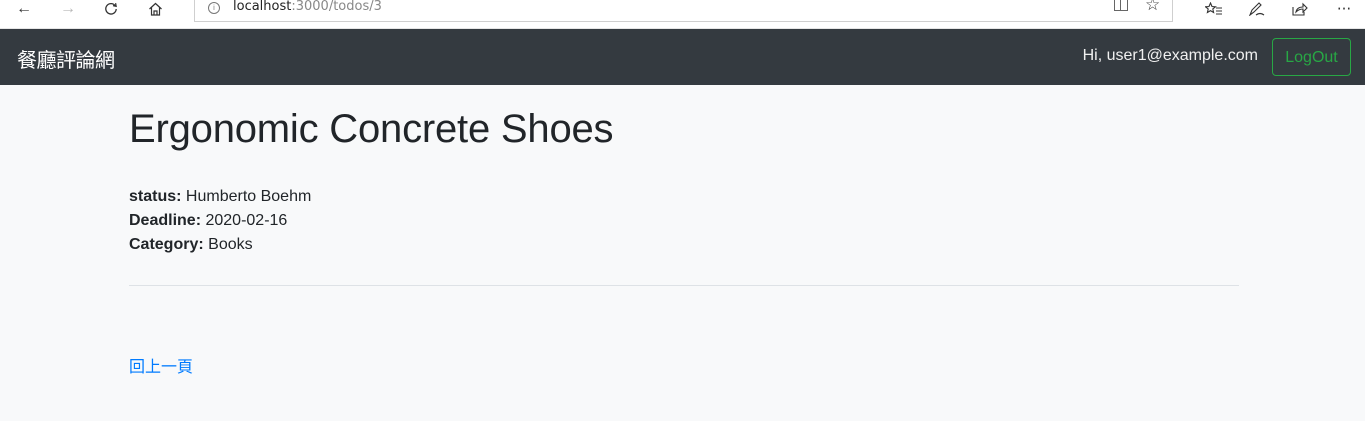 The height and width of the screenshot is (440, 1365). I want to click on detail-label: Category:, so click(166, 244).